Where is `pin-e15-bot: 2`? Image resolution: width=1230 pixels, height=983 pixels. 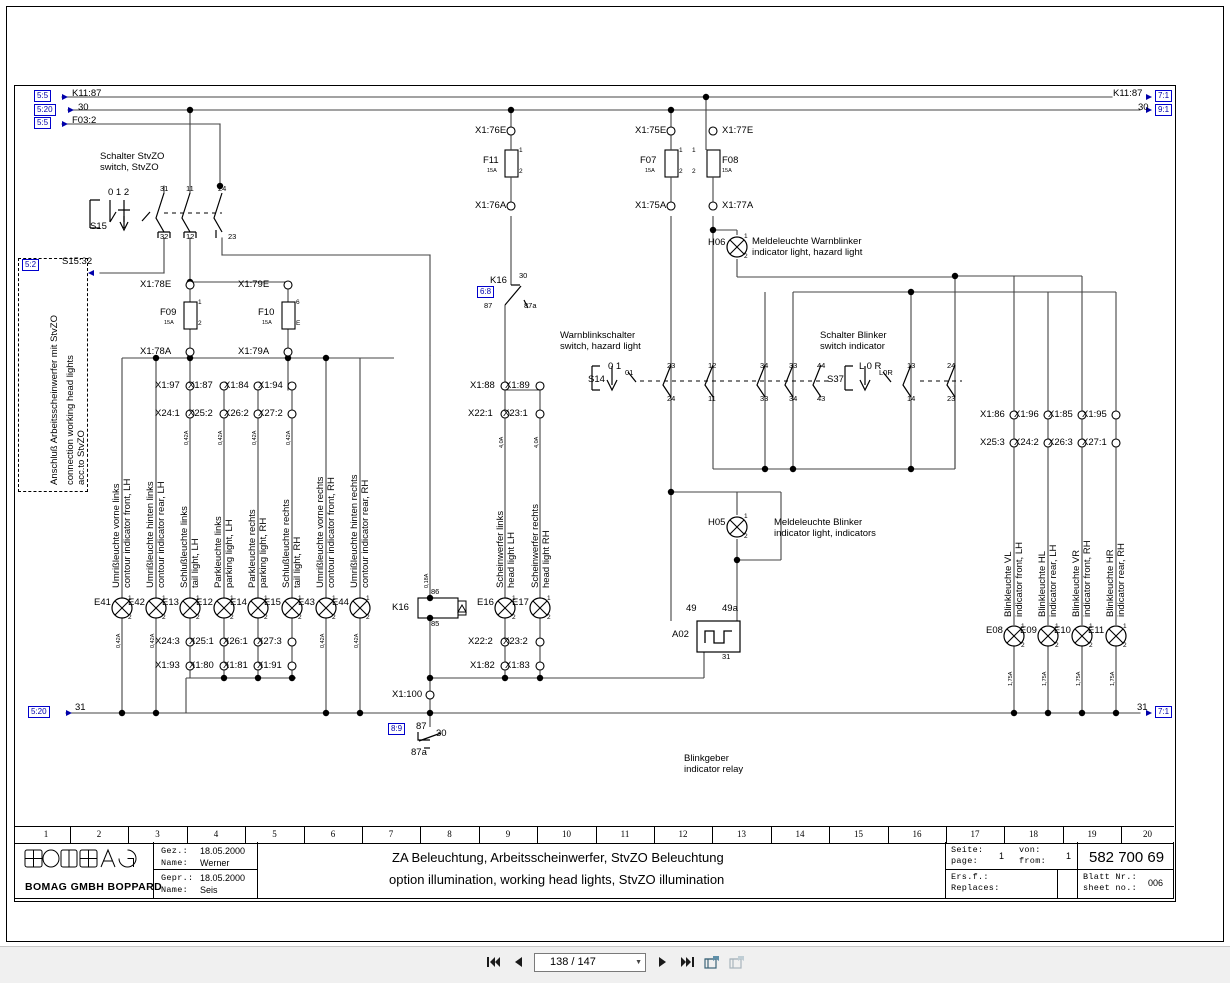 pin-e15-bot: 2 is located at coordinates (300, 617).